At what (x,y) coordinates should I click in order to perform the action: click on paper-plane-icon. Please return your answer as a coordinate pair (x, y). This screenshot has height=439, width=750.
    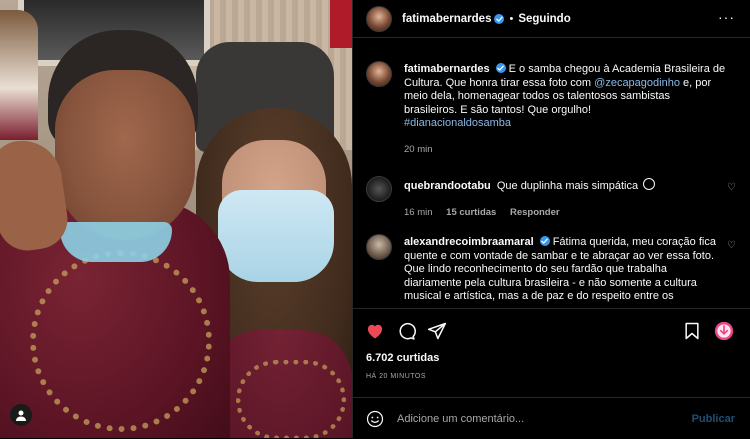
    Looking at the image, I should click on (437, 331).